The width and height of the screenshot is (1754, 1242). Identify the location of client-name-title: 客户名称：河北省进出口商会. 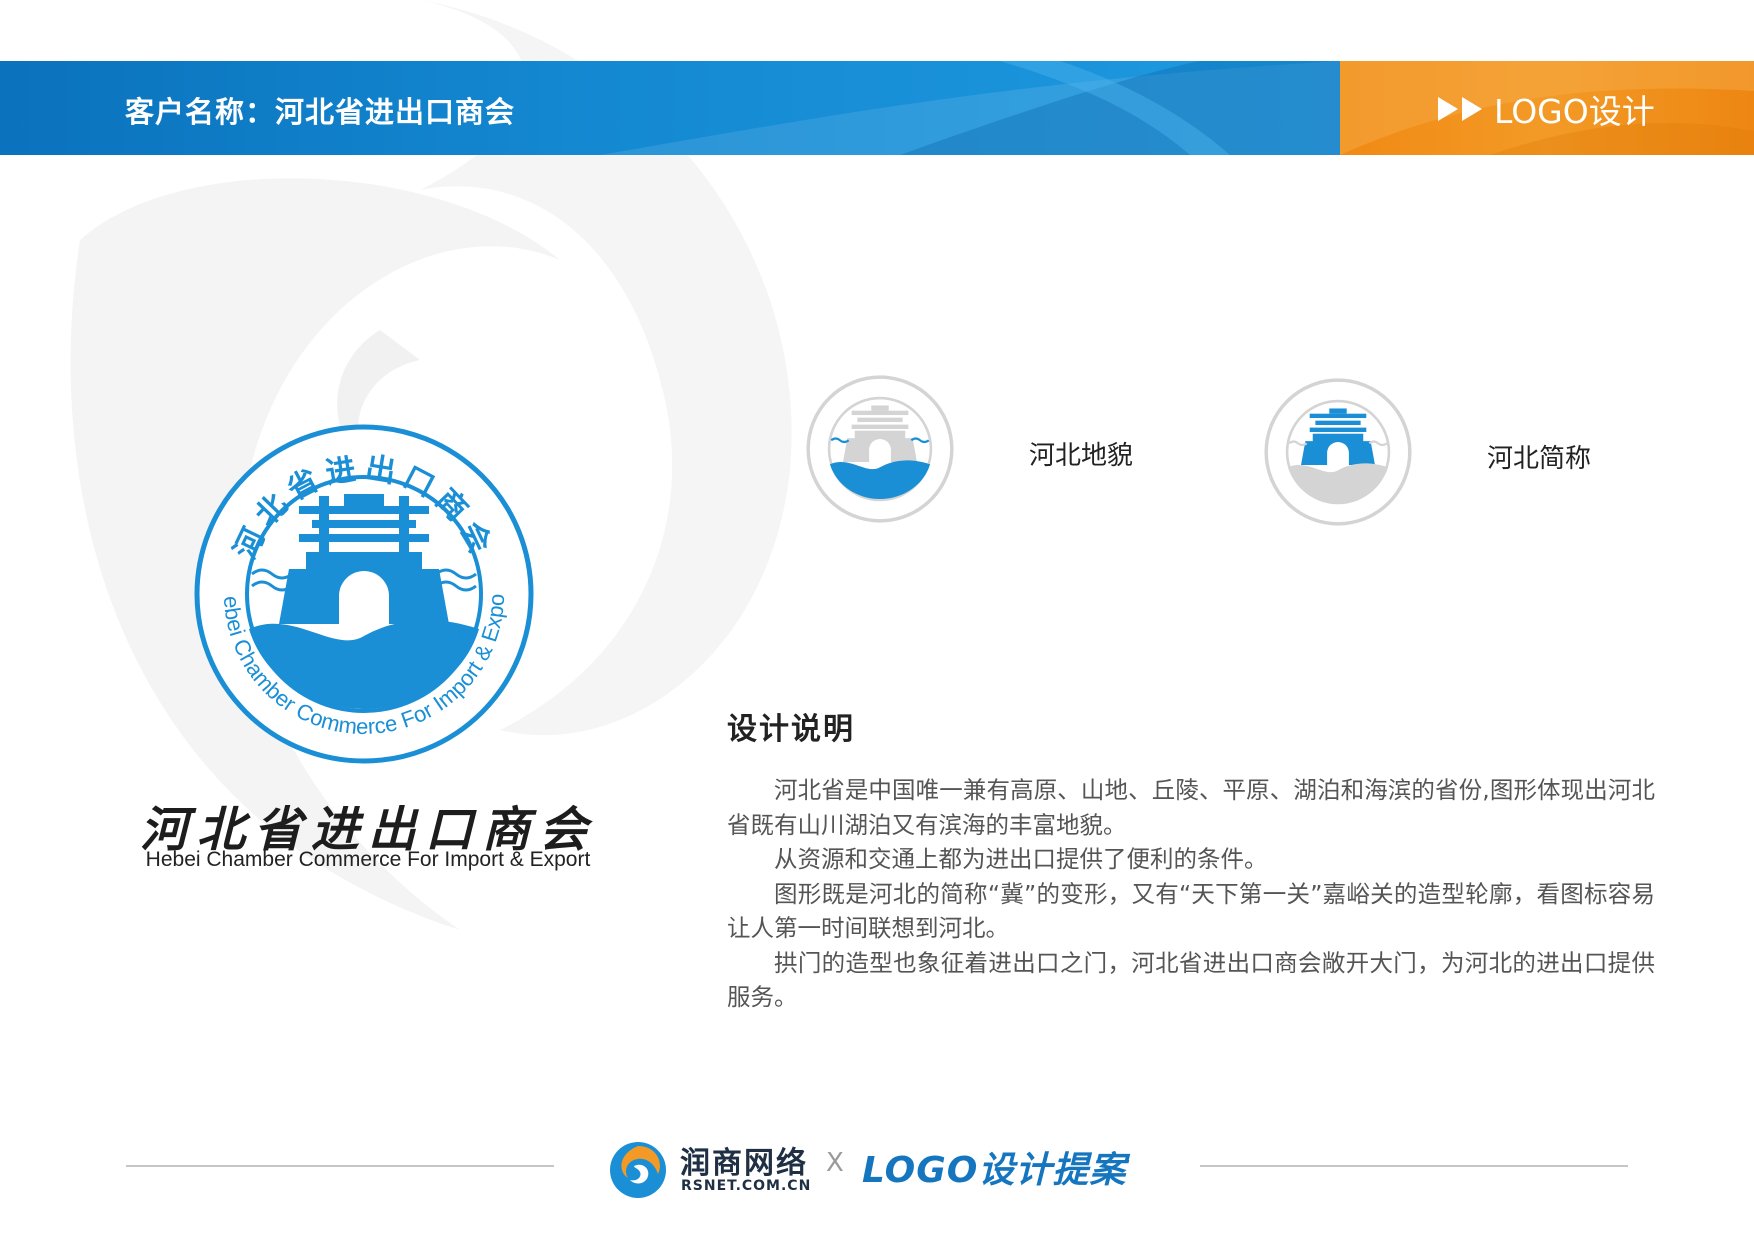
(320, 112).